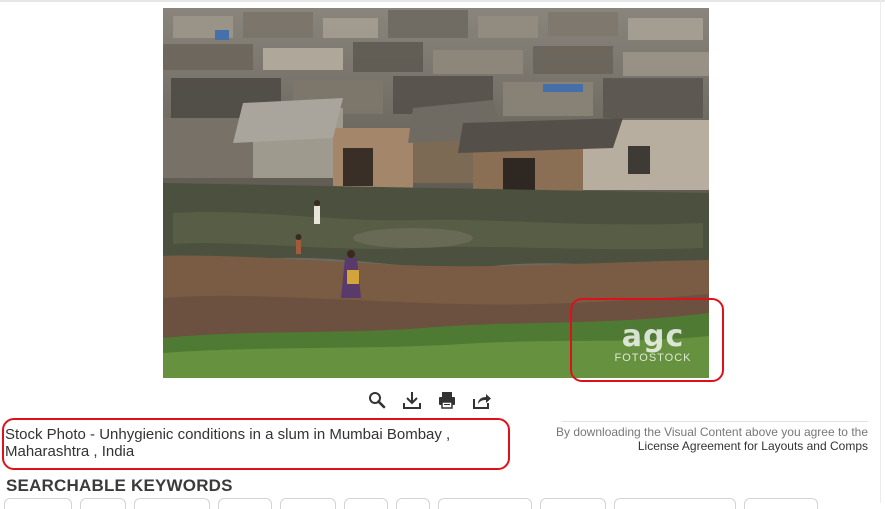 The image size is (885, 509). I want to click on license-divider, so click(715, 421).